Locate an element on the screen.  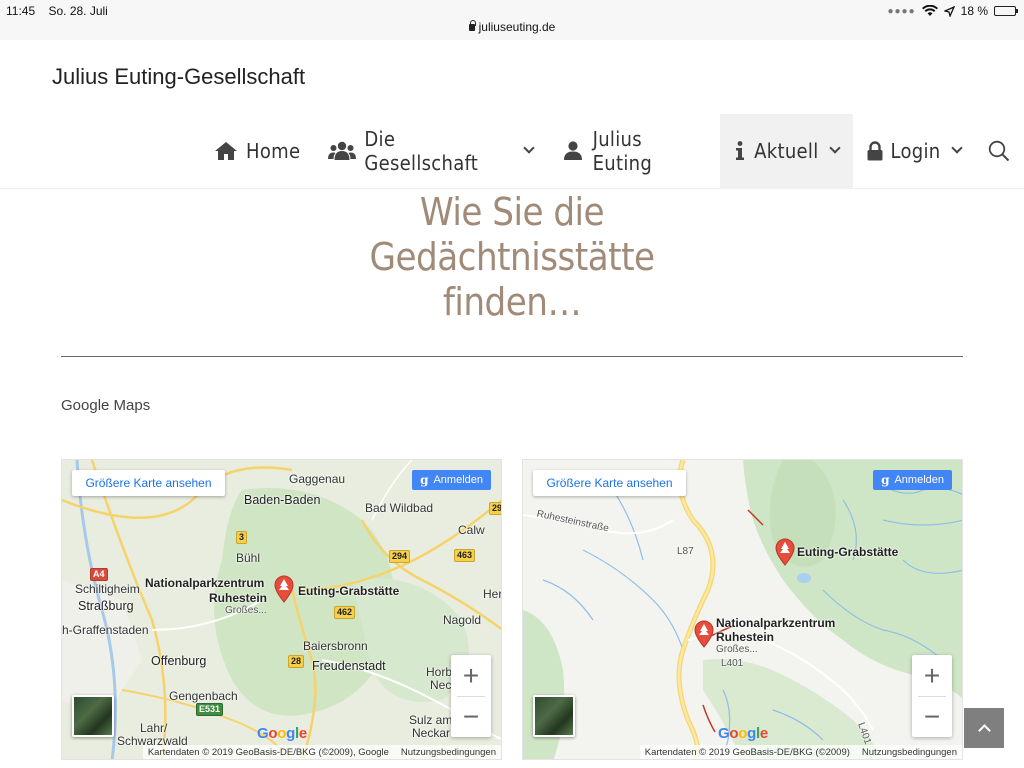
nav-item-julius-euting: Julius Euting is located at coordinates (633, 151).